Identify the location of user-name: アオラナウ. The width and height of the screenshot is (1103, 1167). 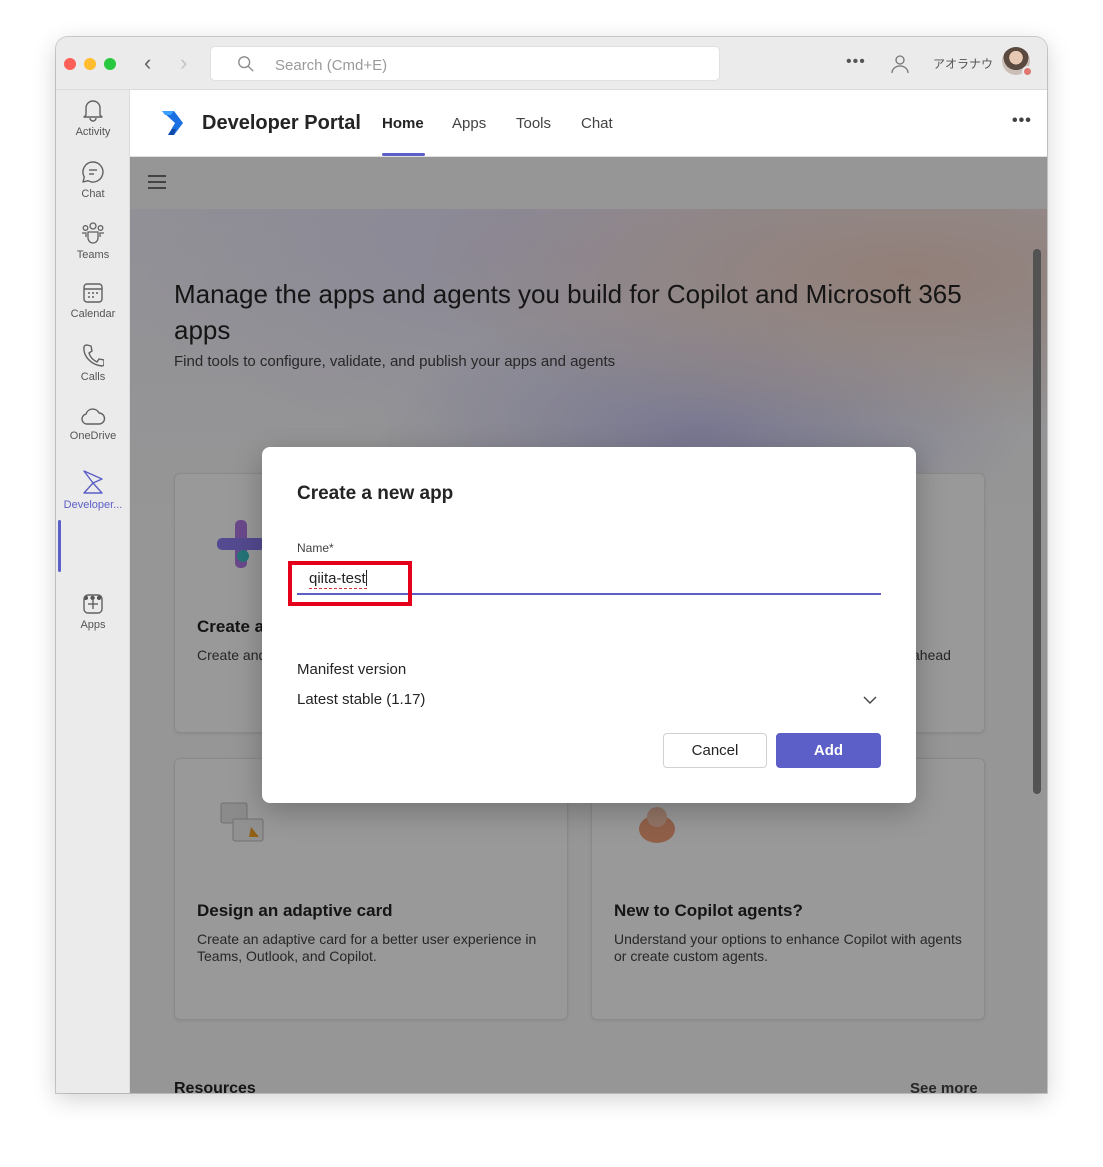
(963, 64).